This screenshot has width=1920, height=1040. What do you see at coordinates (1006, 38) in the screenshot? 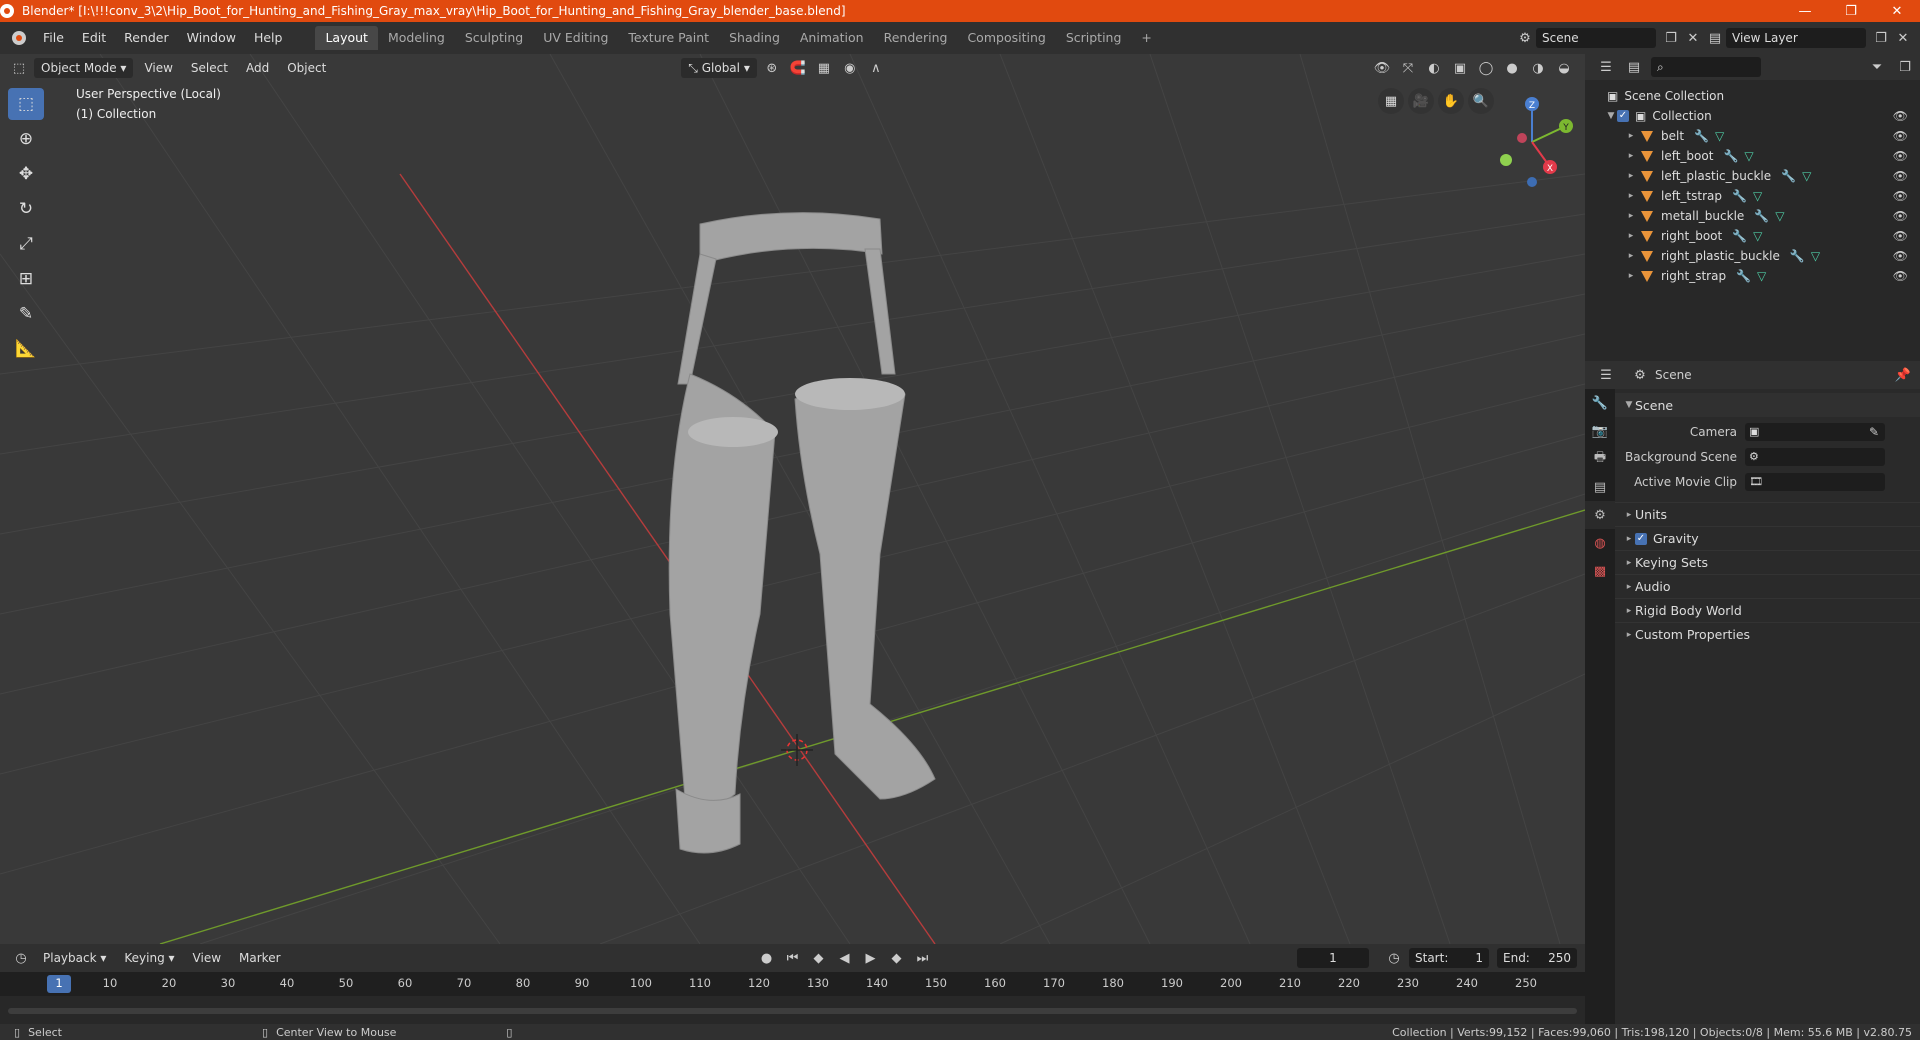
I see `tab-compositing: Compositing` at bounding box center [1006, 38].